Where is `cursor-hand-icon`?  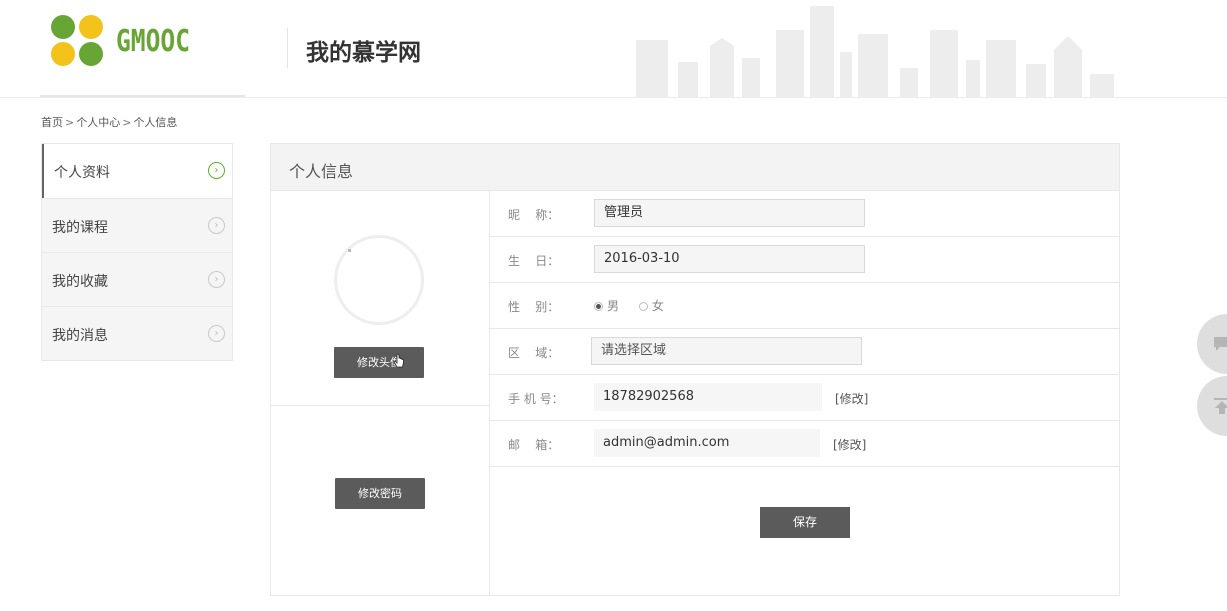
cursor-hand-icon is located at coordinates (398, 361).